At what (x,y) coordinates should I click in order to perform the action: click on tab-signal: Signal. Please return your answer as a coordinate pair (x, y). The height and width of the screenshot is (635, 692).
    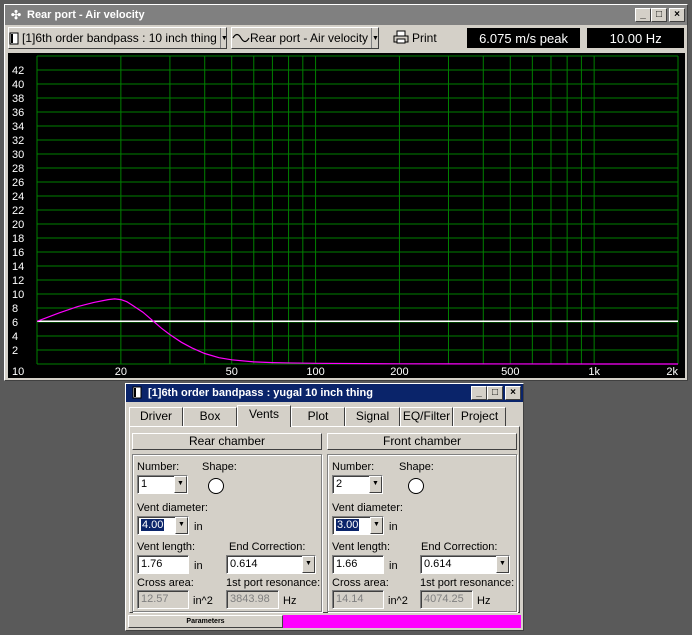
    Looking at the image, I should click on (372, 416).